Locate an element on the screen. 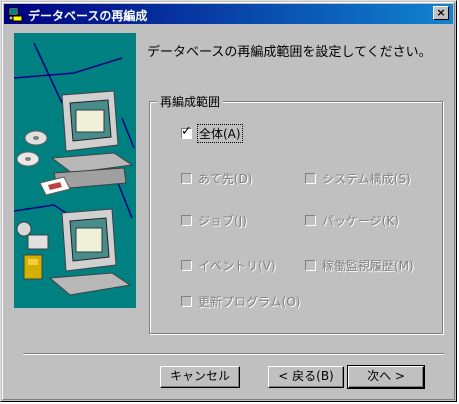 This screenshot has height=404, width=459. close-button: × is located at coordinates (441, 13).